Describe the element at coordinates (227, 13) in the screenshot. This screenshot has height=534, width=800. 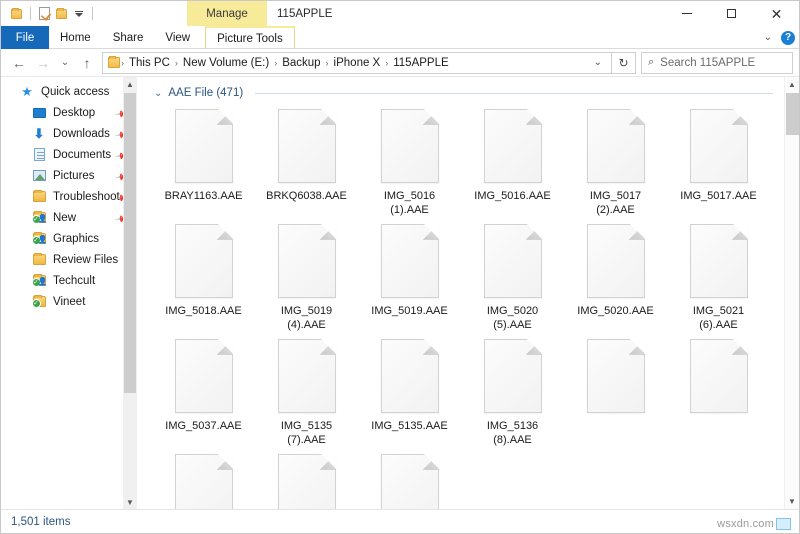
I see `contextual-tab-group-manage: Manage` at that location.